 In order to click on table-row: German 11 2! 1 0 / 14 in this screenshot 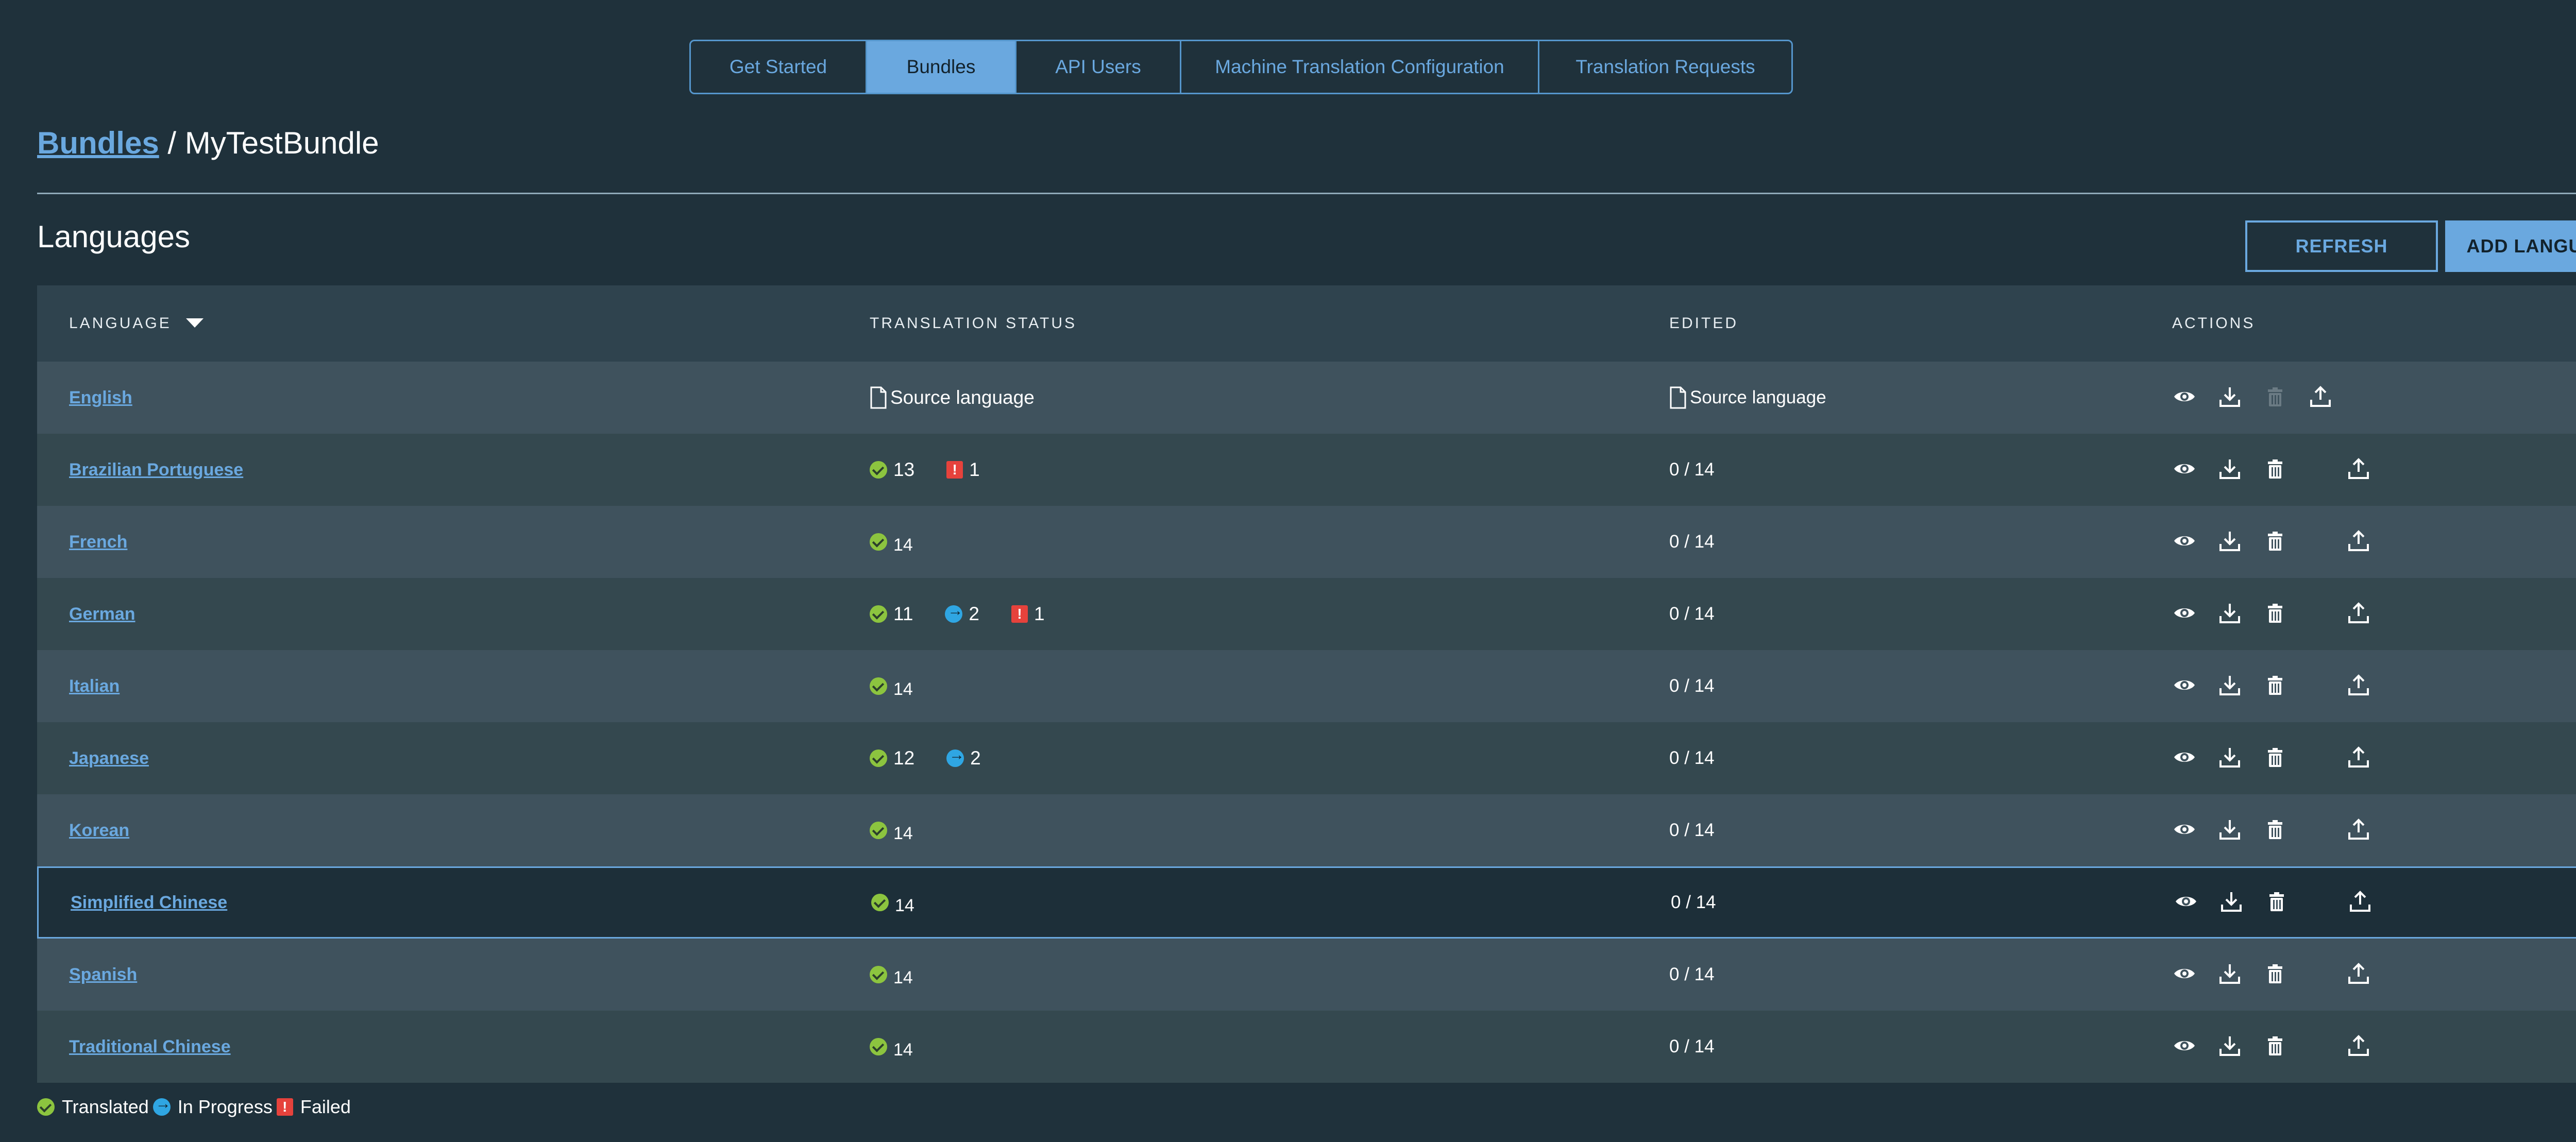, I will do `click(1306, 614)`.